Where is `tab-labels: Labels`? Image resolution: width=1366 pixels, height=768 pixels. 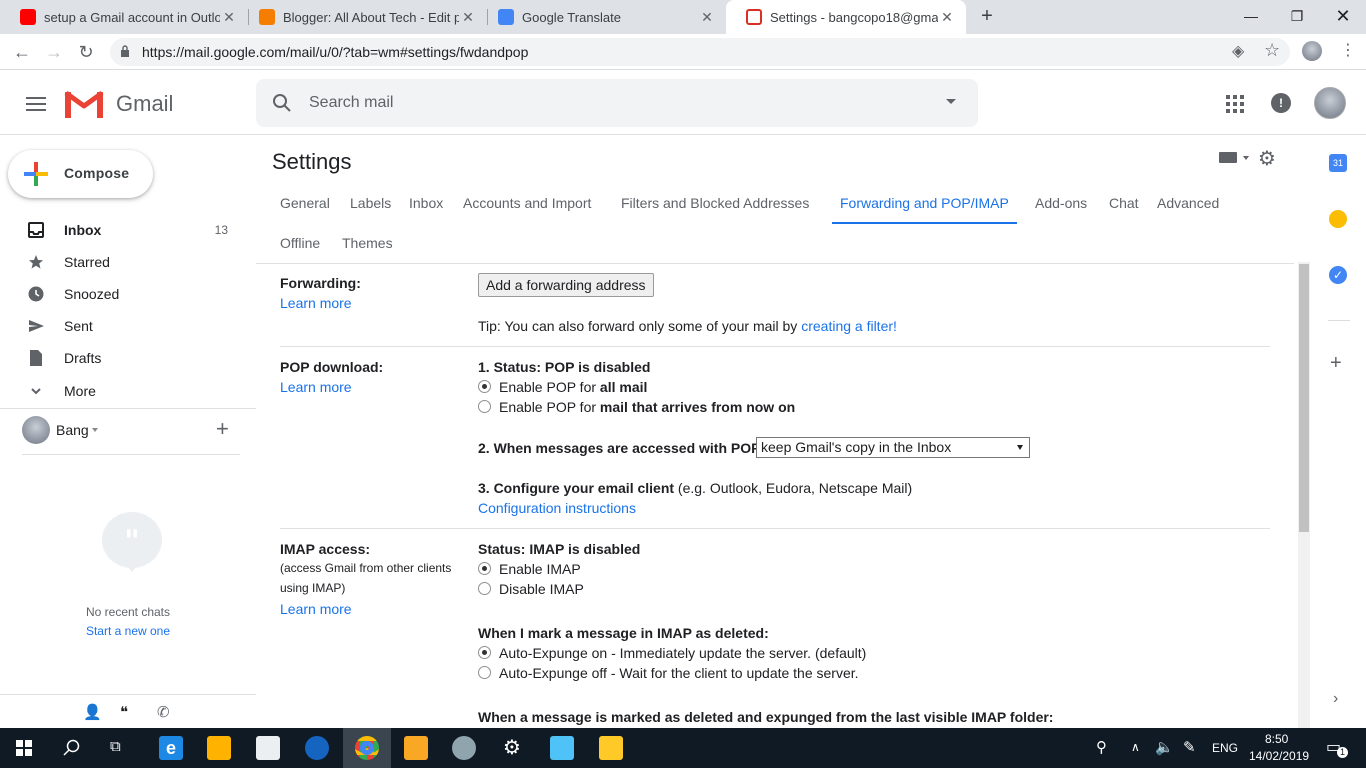
tab-labels: Labels is located at coordinates (370, 204).